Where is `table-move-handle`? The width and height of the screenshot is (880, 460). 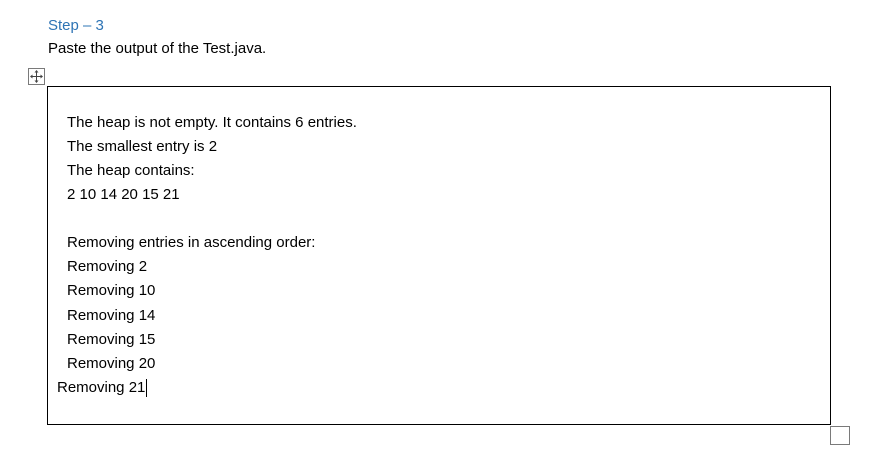
table-move-handle is located at coordinates (36, 76).